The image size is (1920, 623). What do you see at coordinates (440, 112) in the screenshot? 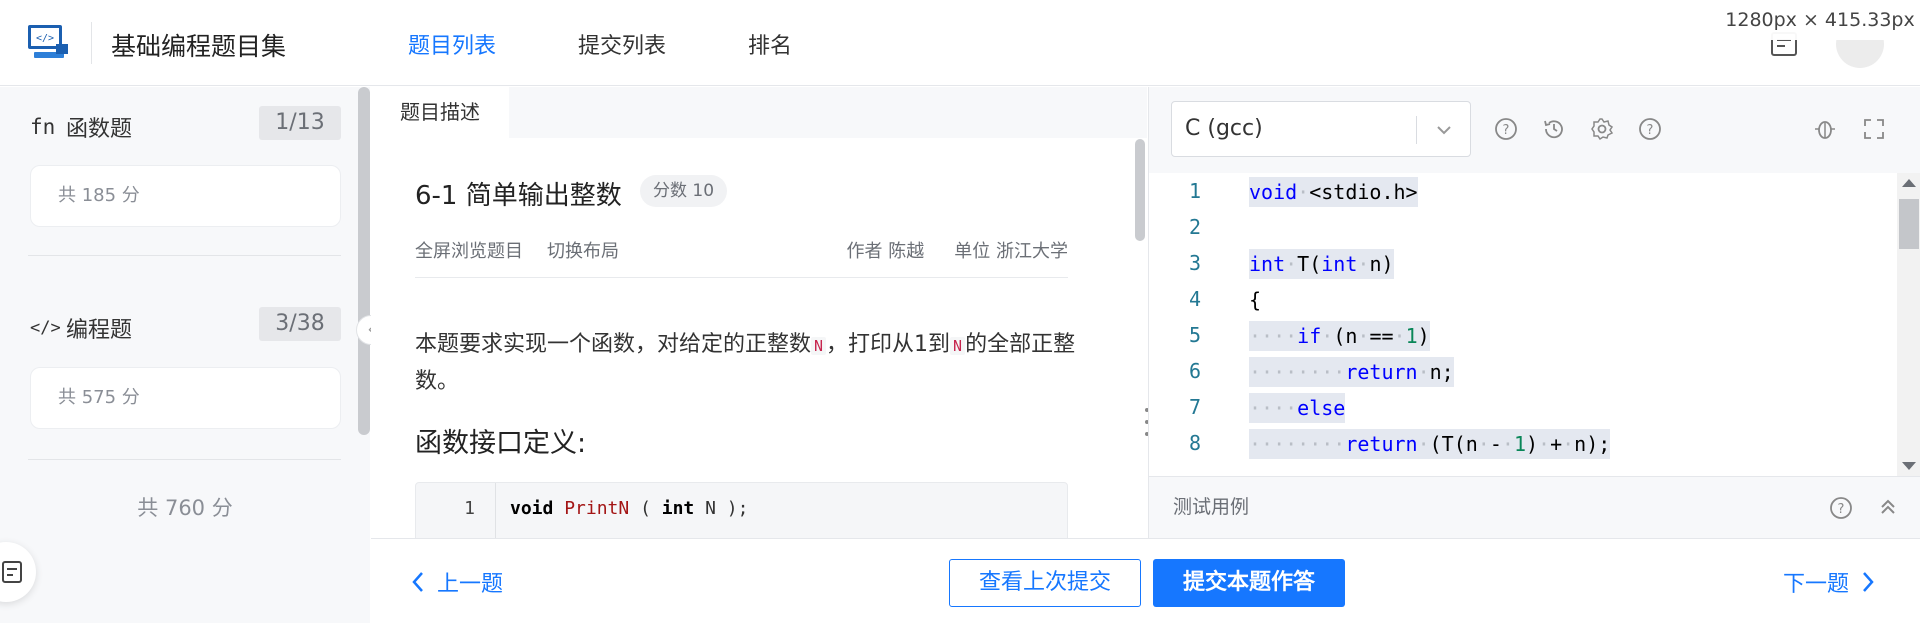
I see `tab-description: 题目描述` at bounding box center [440, 112].